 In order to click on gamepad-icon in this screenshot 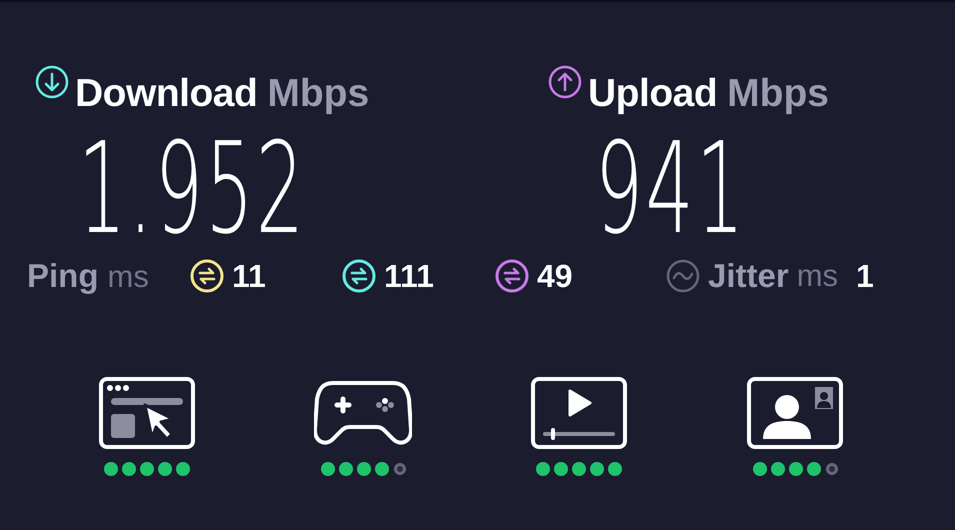, I will do `click(363, 413)`.